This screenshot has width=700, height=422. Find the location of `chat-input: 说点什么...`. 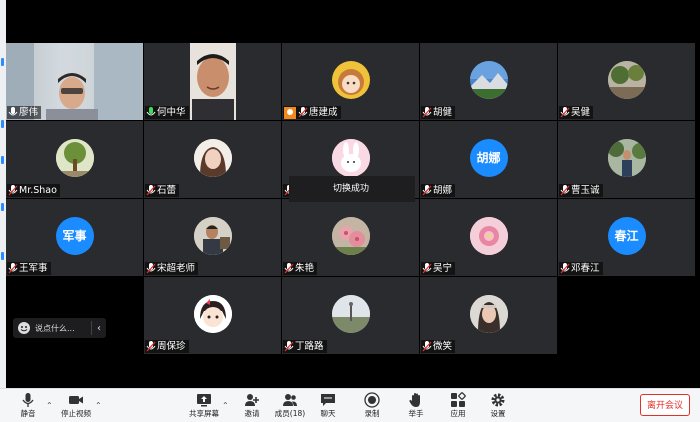

chat-input: 说点什么... is located at coordinates (55, 328).